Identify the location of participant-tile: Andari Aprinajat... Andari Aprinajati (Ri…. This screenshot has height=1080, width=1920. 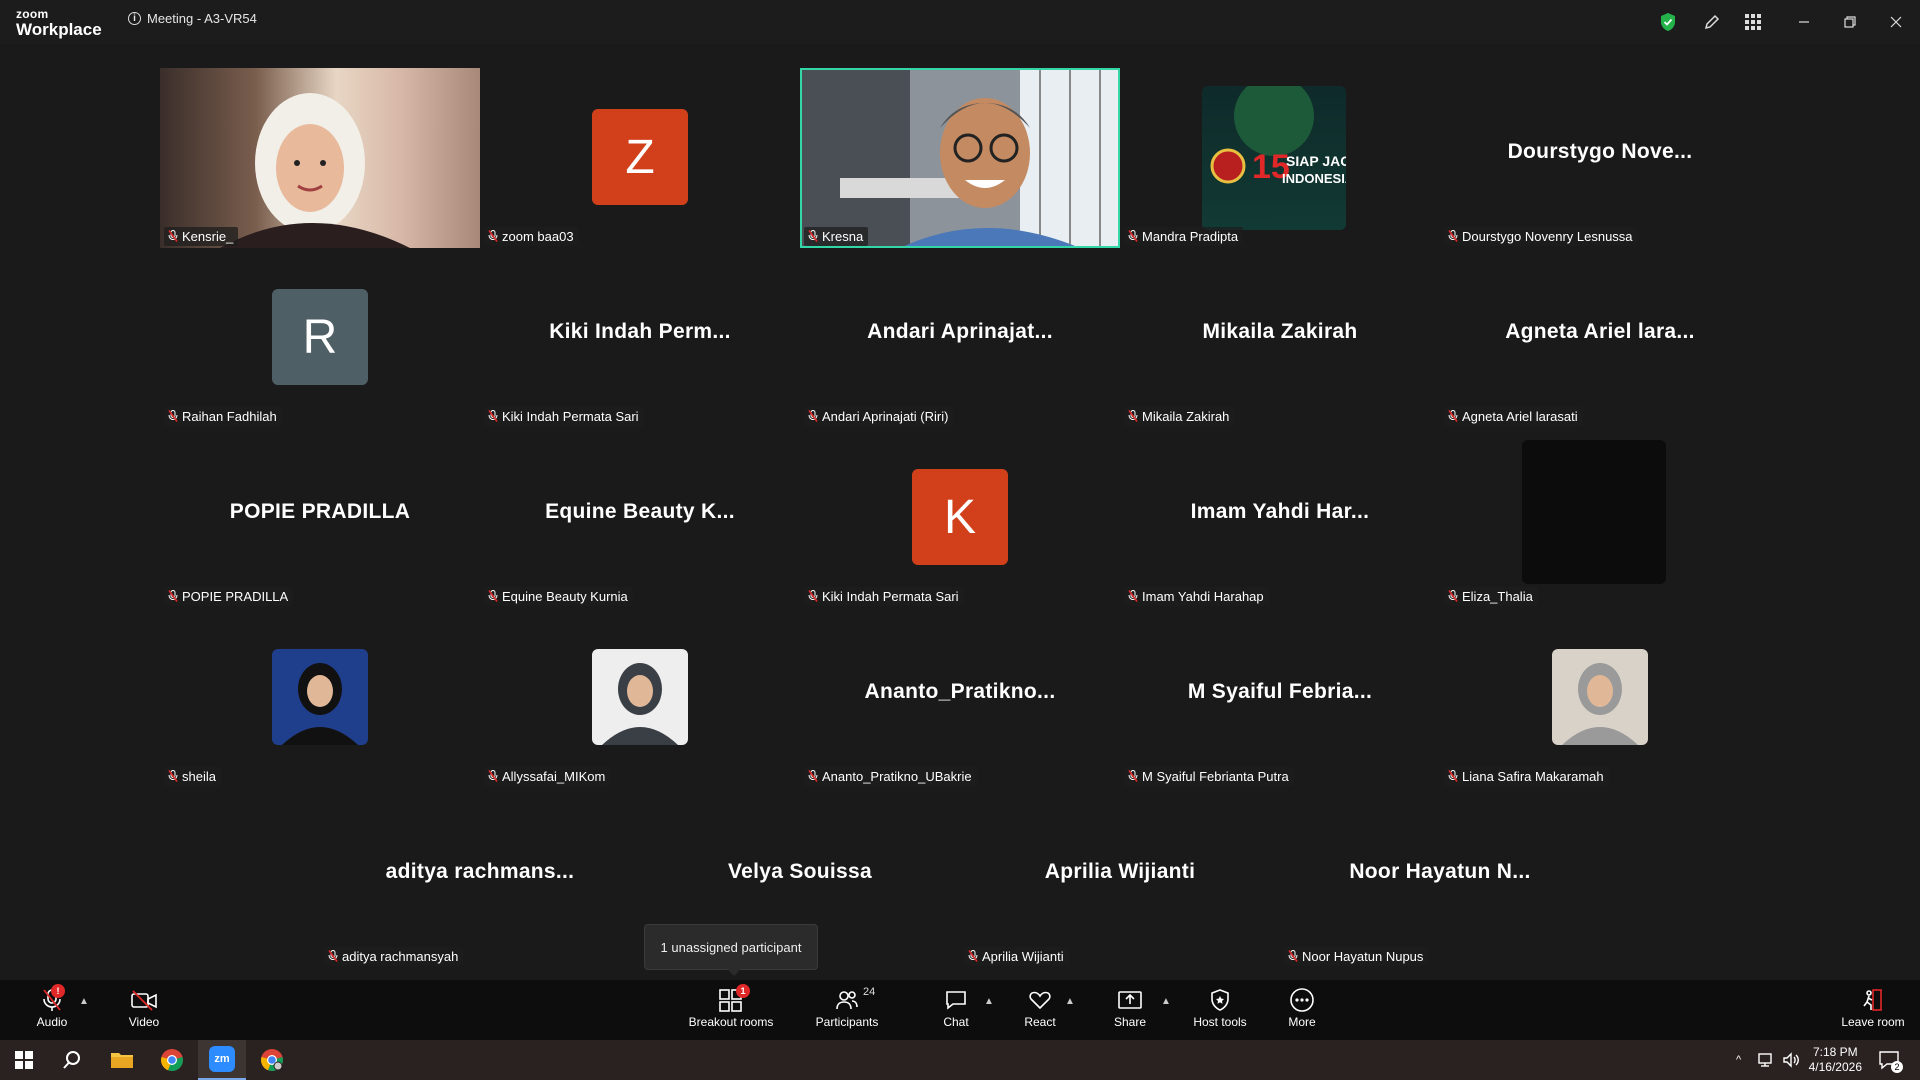
(960, 338).